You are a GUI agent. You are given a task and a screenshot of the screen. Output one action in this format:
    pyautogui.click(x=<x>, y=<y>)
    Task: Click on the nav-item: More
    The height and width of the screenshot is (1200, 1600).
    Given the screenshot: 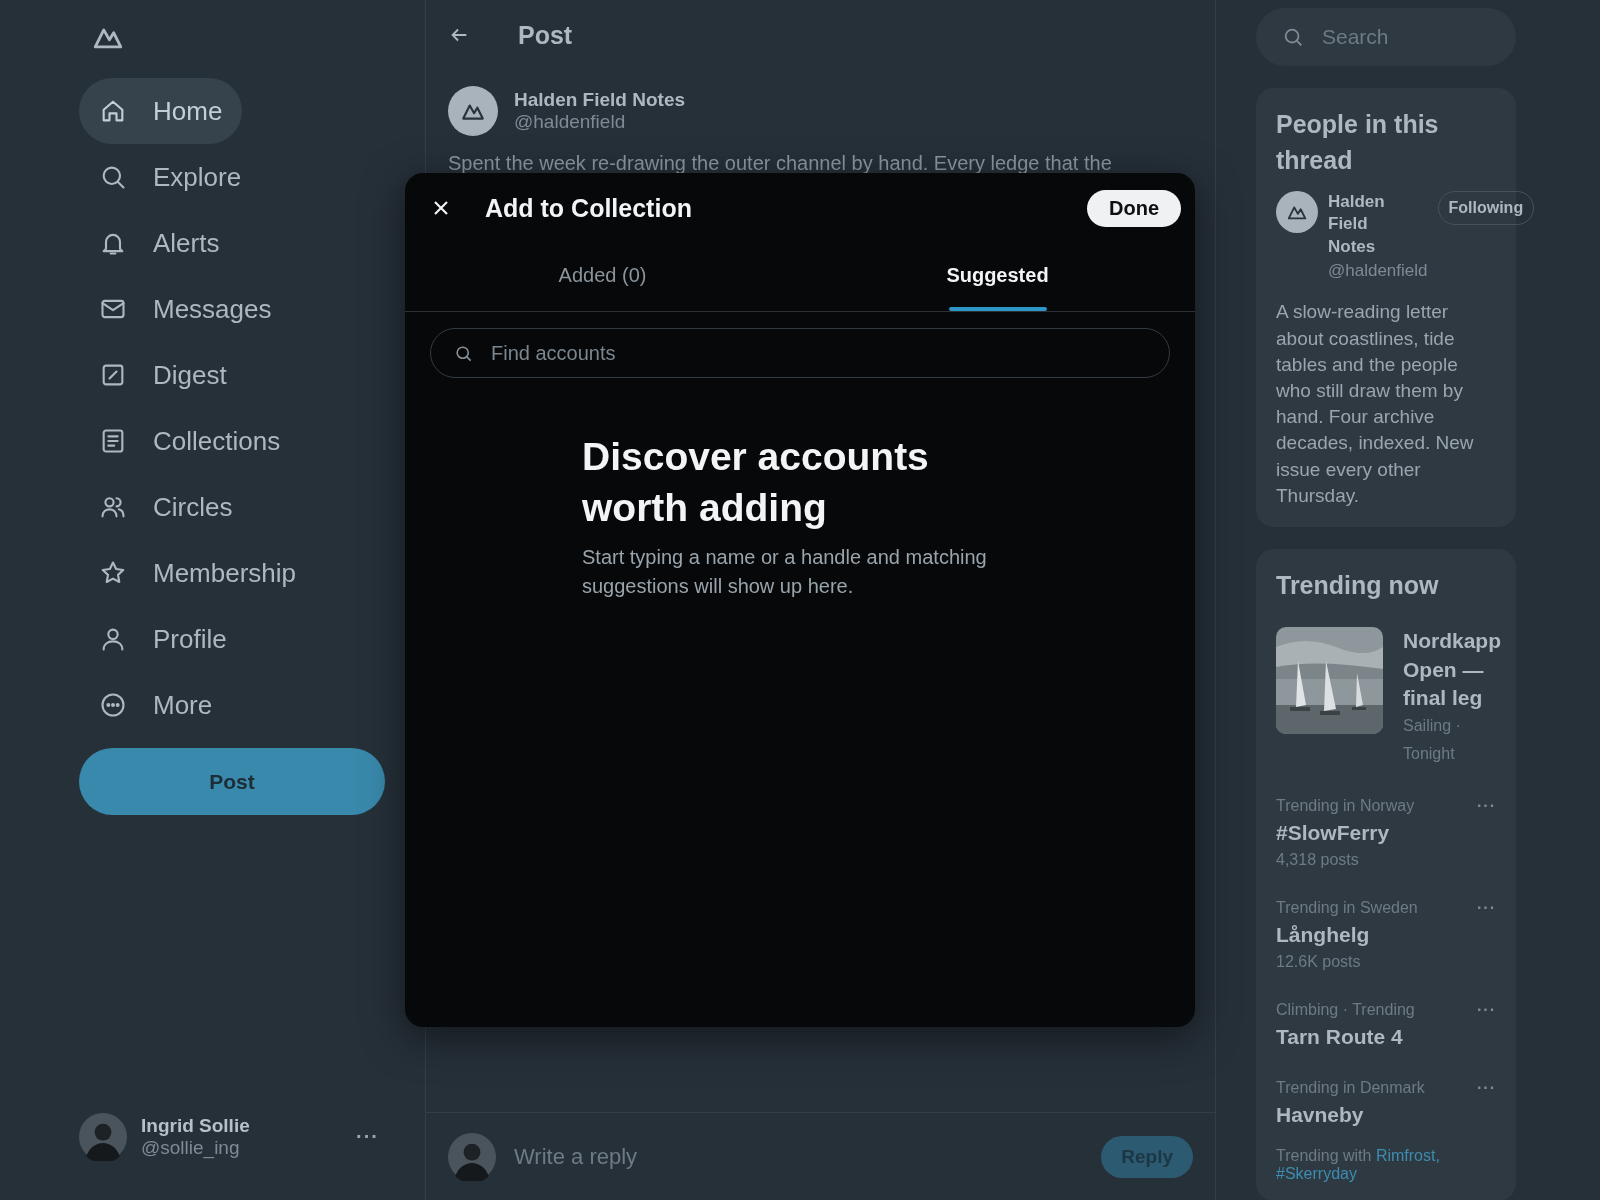 What is the action you would take?
    pyautogui.click(x=156, y=705)
    